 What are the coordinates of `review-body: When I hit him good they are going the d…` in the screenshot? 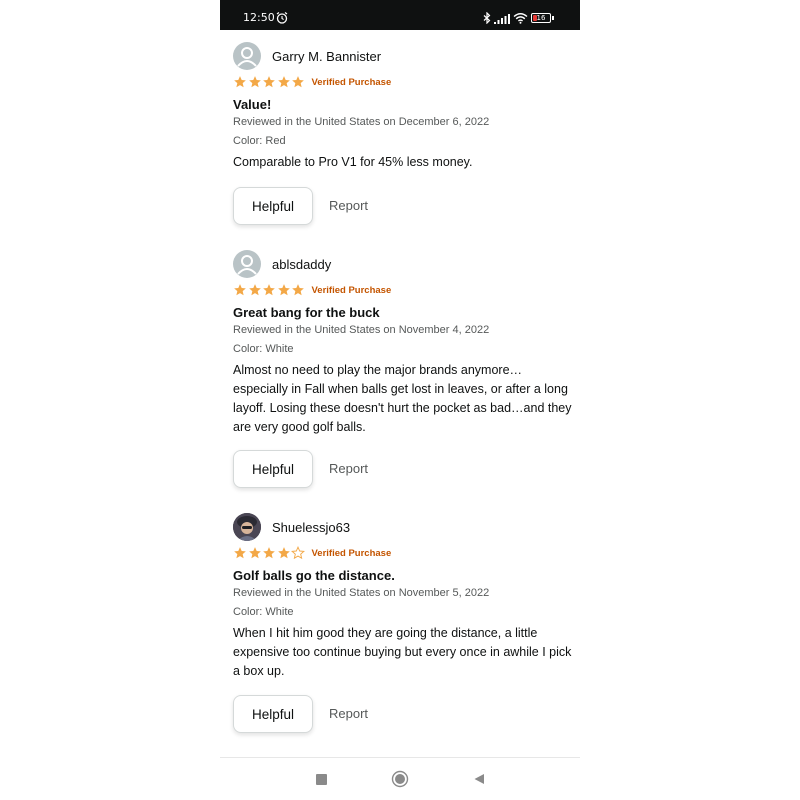 It's located at (402, 652).